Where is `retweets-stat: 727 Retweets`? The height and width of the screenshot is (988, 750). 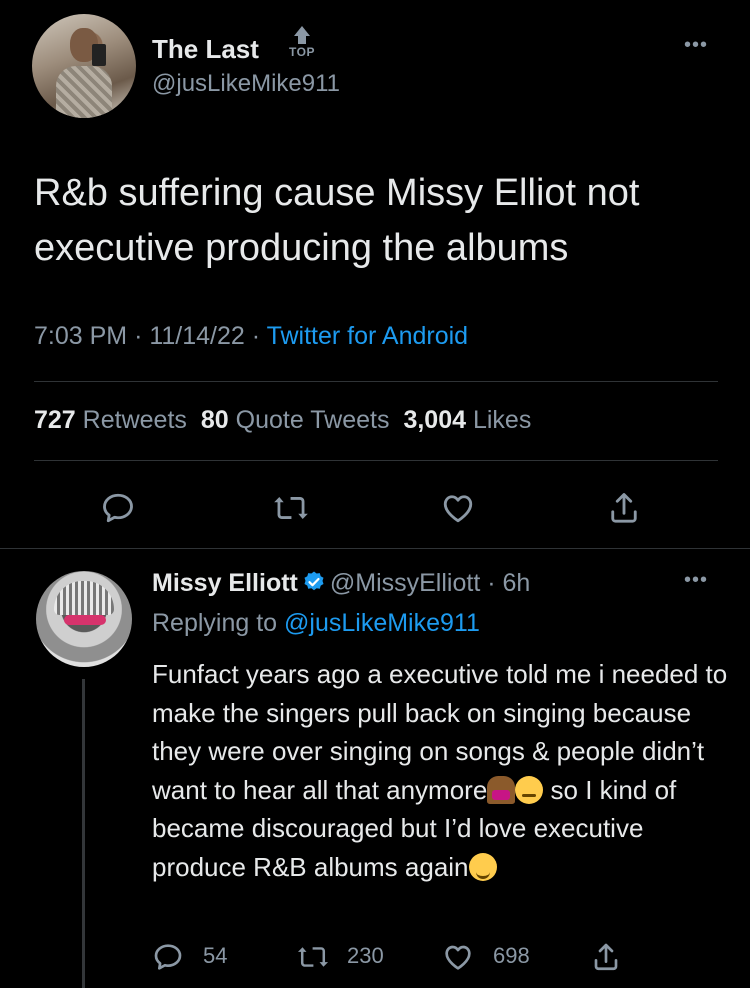 retweets-stat: 727 Retweets is located at coordinates (110, 420).